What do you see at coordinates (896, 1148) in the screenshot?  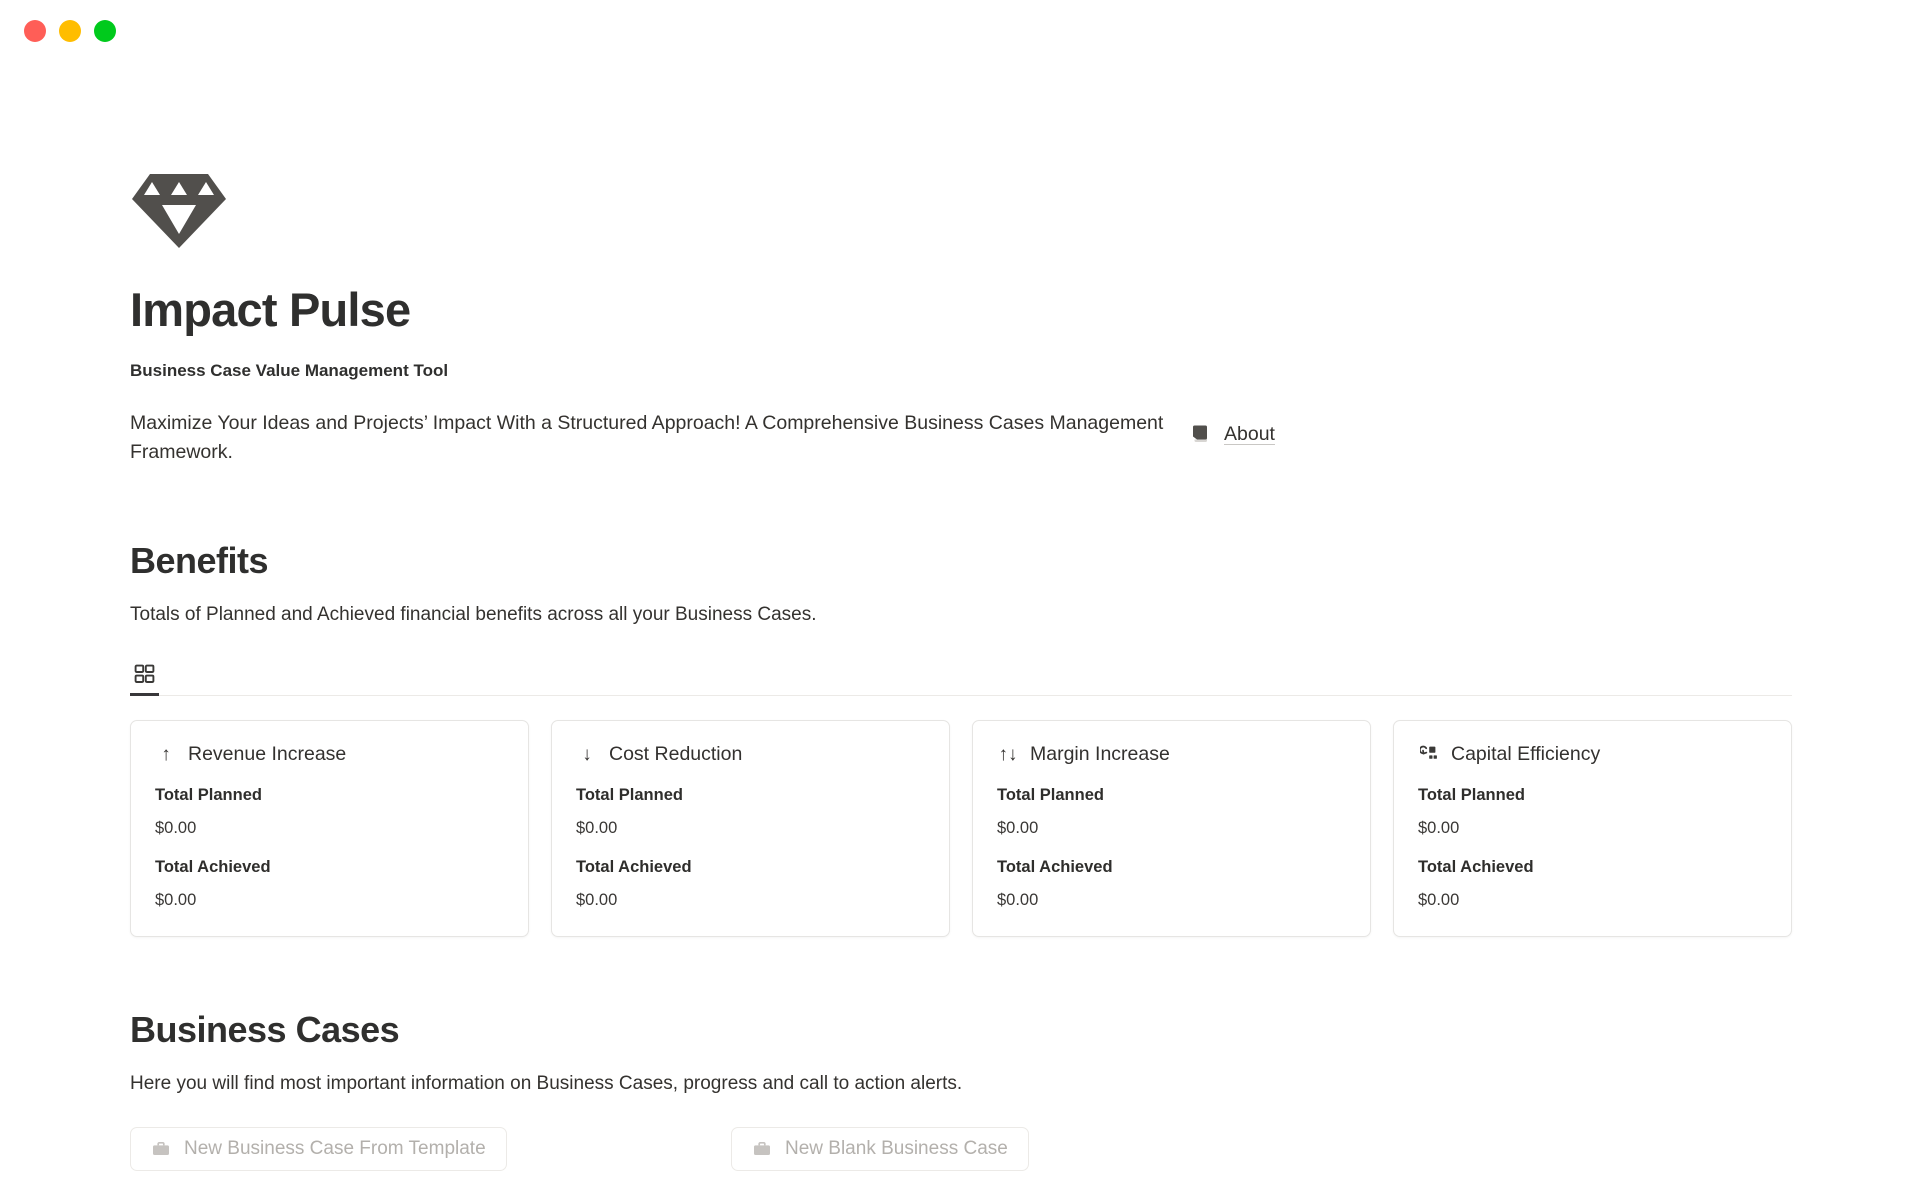 I see `button-label: New Blank Business Case` at bounding box center [896, 1148].